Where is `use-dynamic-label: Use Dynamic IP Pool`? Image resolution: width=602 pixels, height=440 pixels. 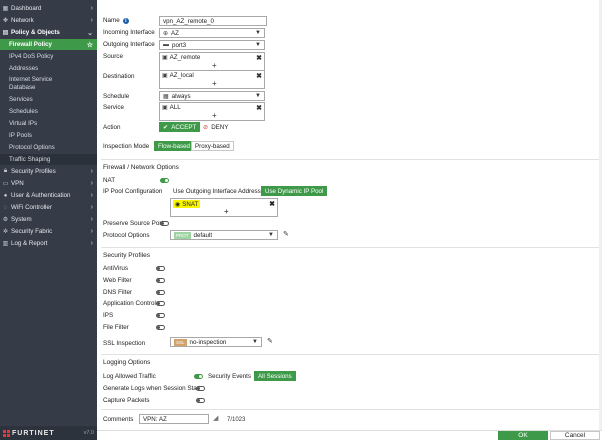 use-dynamic-label: Use Dynamic IP Pool is located at coordinates (294, 191).